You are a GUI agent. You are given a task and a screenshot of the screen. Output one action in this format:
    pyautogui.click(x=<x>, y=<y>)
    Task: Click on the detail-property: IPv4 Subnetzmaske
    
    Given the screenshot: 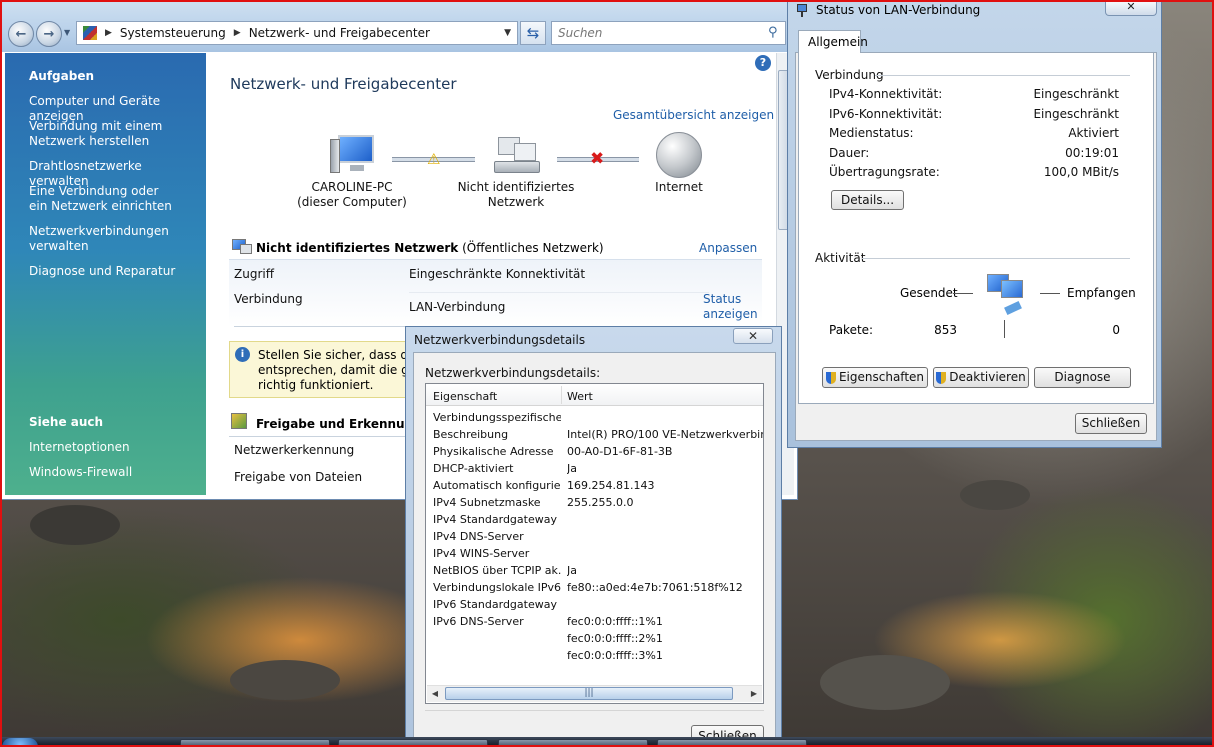 What is the action you would take?
    pyautogui.click(x=497, y=502)
    